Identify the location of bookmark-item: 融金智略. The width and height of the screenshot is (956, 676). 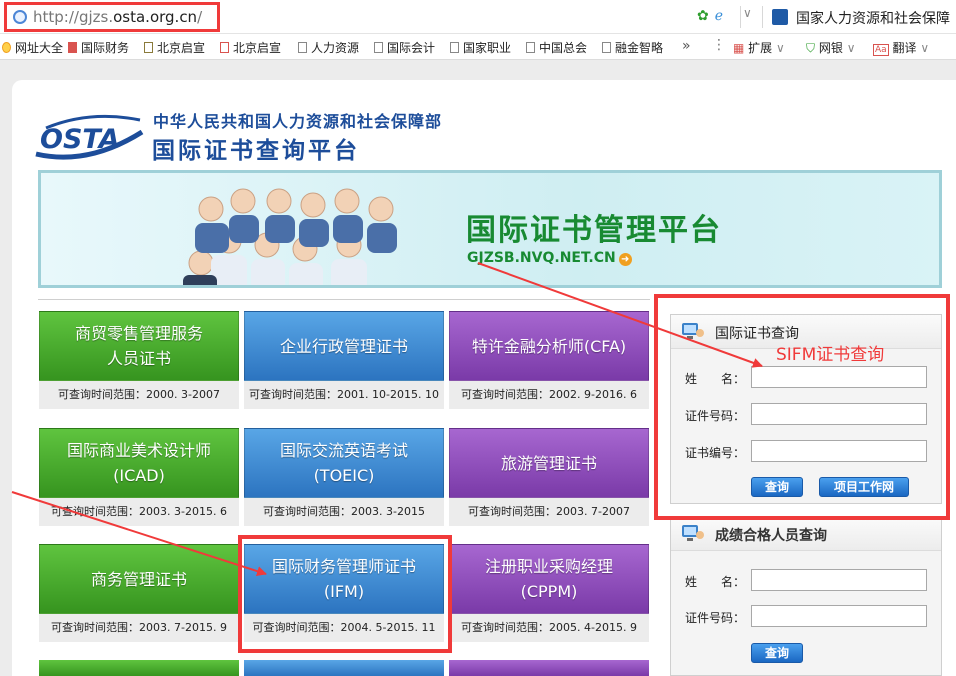
(632, 47).